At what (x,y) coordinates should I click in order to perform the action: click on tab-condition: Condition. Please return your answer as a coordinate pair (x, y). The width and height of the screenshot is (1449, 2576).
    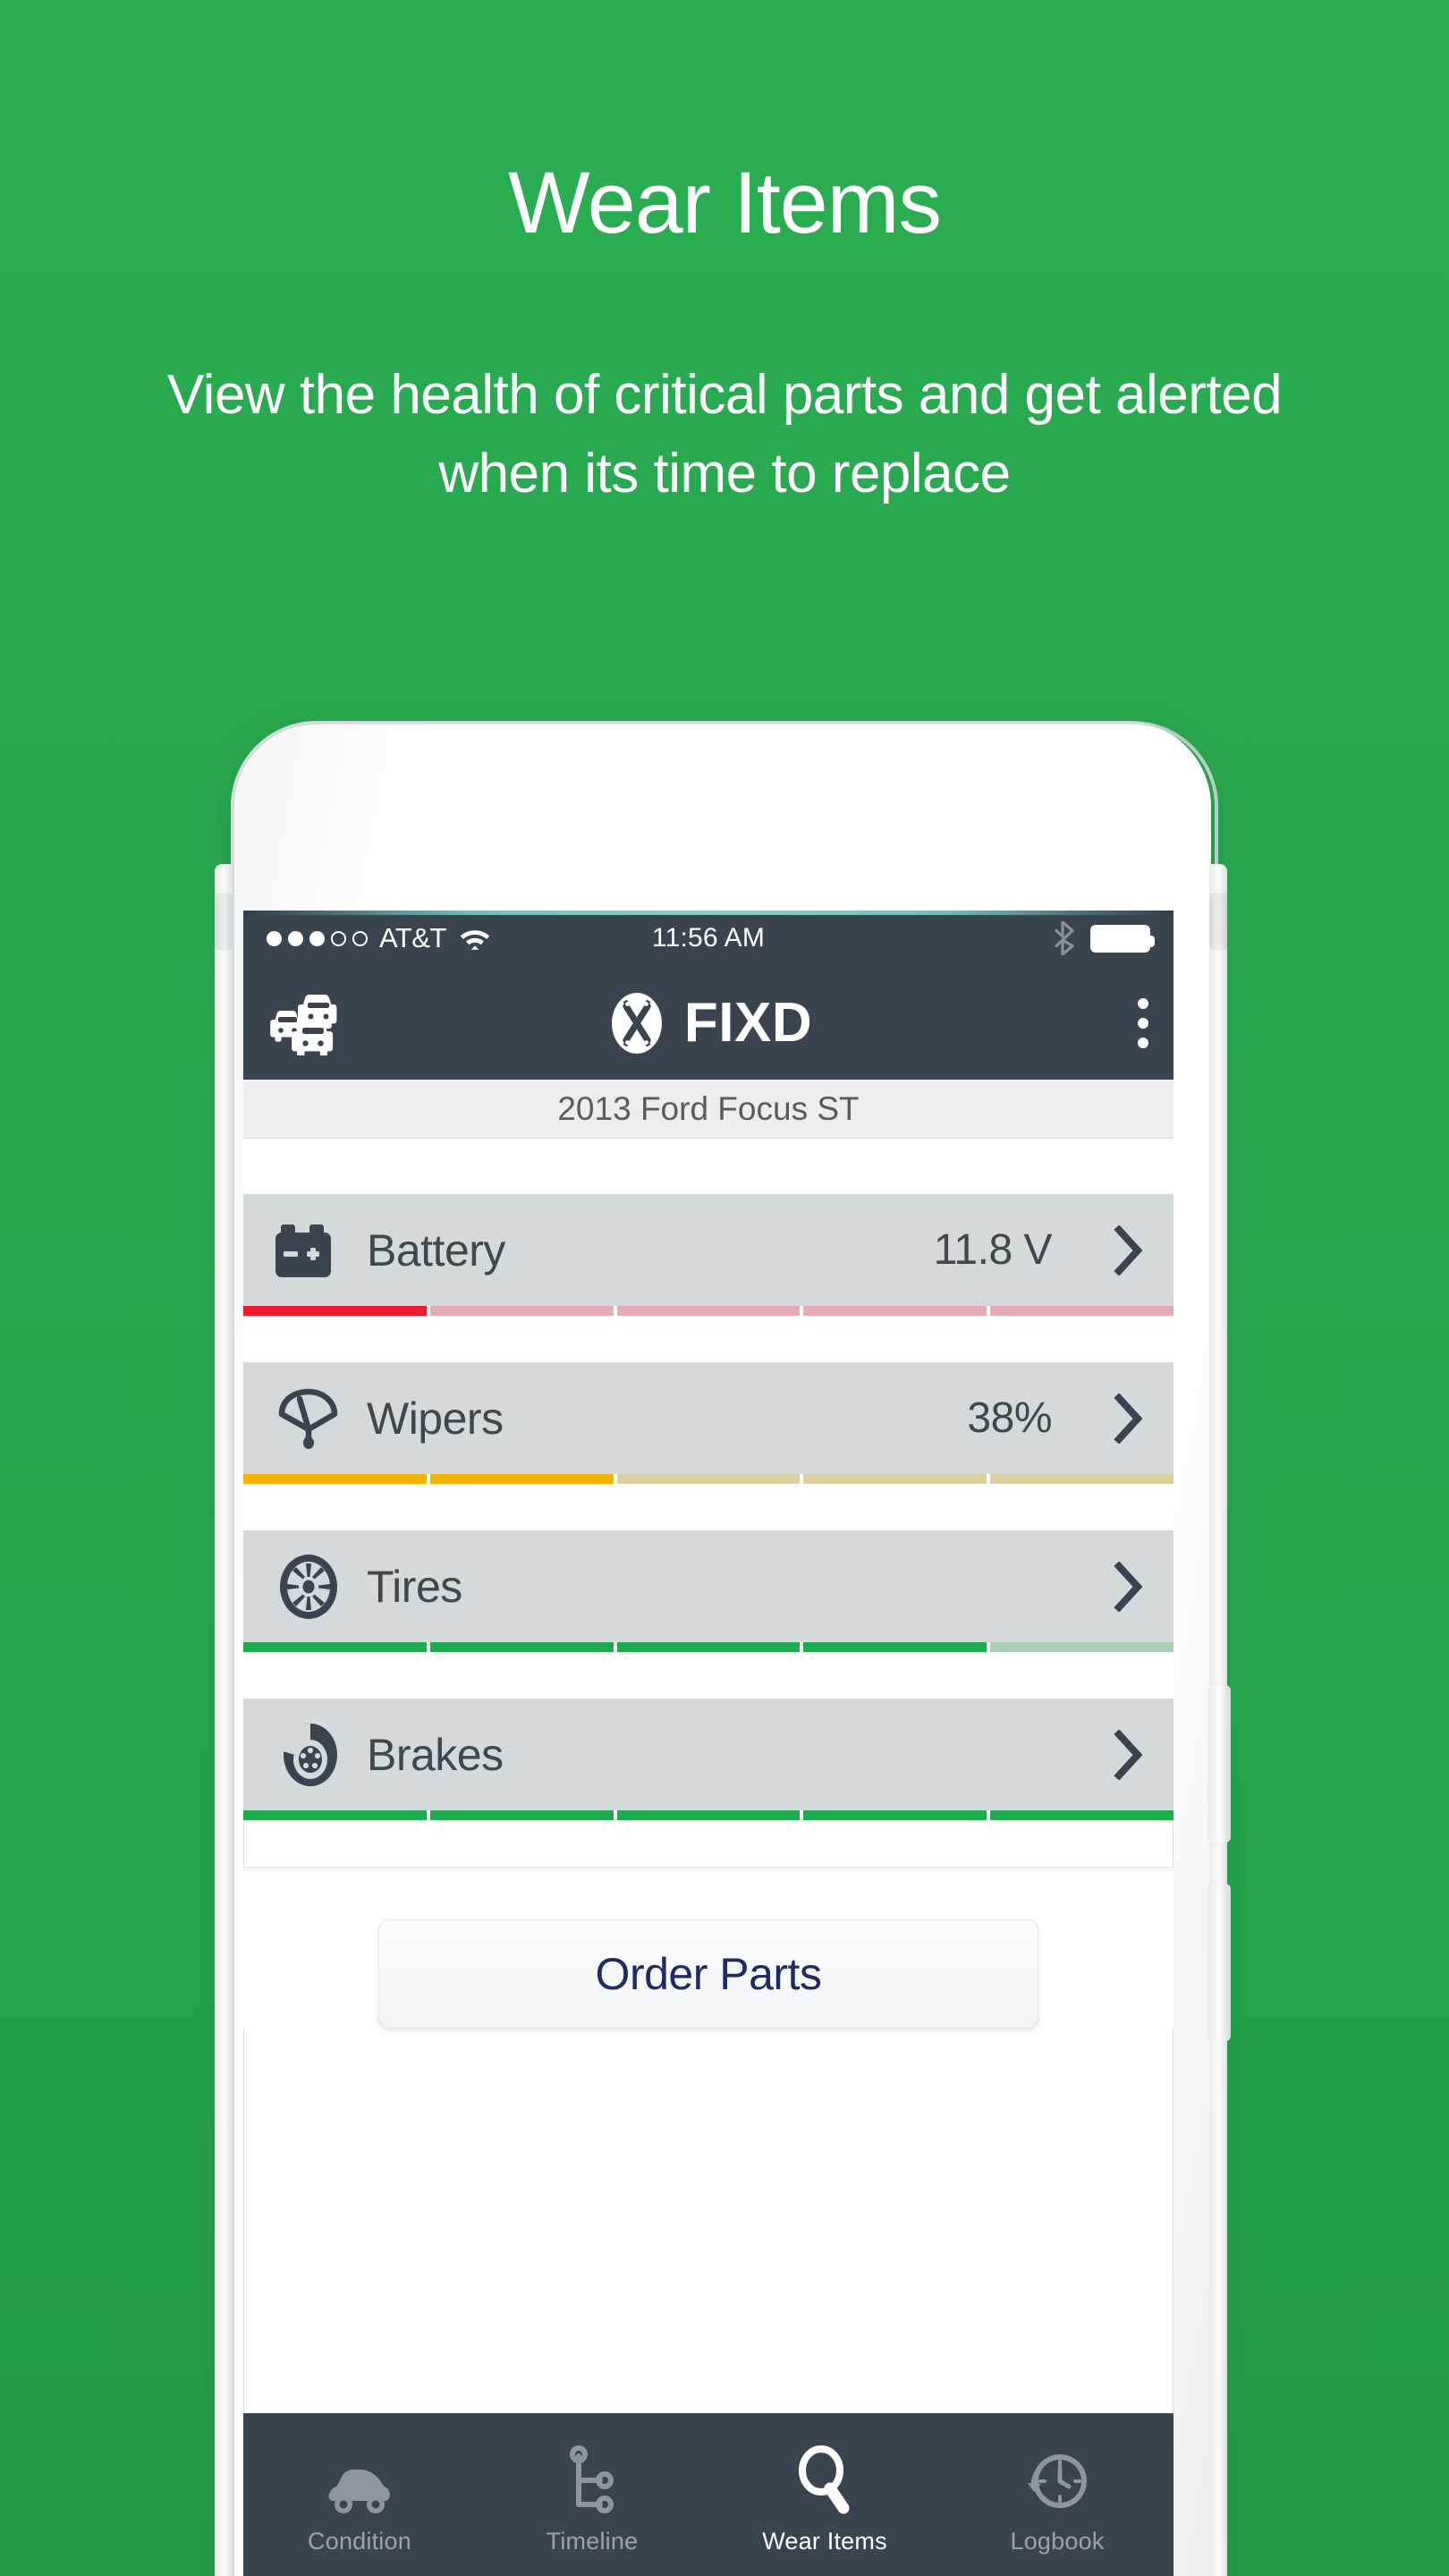
    Looking at the image, I should click on (359, 2494).